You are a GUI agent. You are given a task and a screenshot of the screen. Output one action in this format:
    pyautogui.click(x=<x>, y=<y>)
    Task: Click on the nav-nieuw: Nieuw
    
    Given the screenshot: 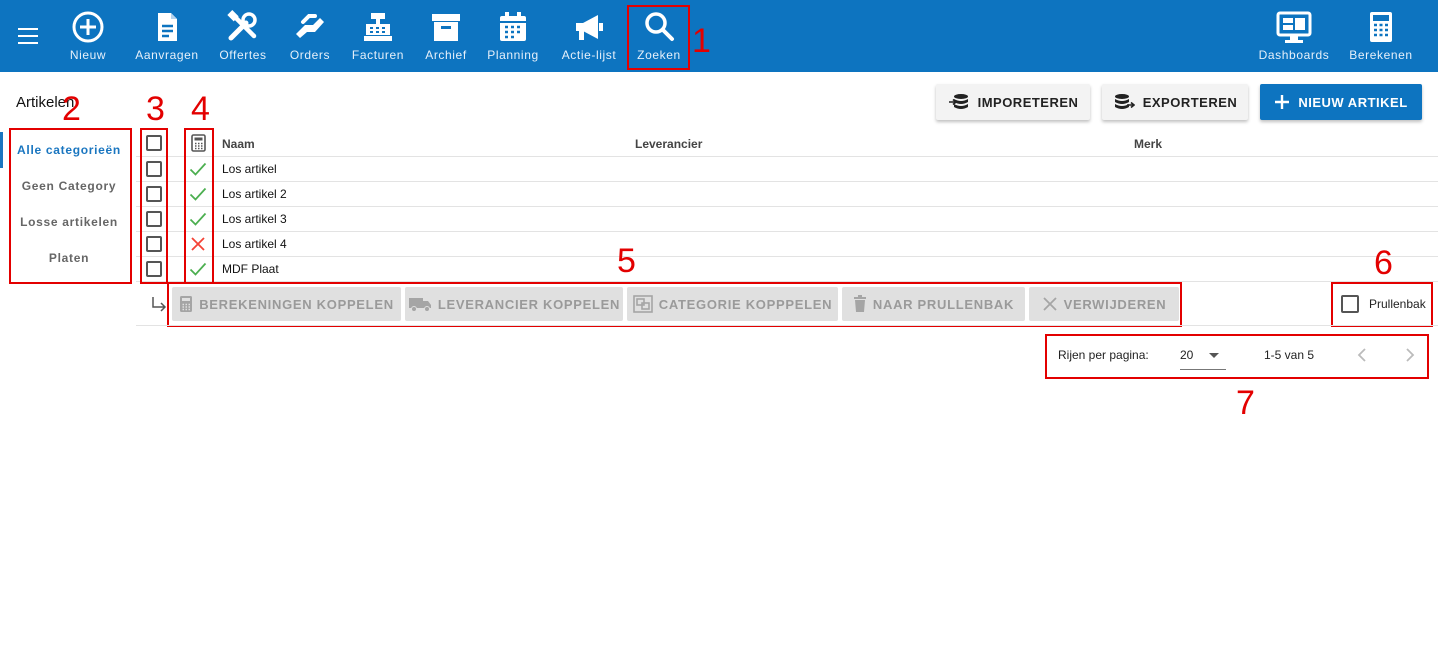 What is the action you would take?
    pyautogui.click(x=88, y=38)
    